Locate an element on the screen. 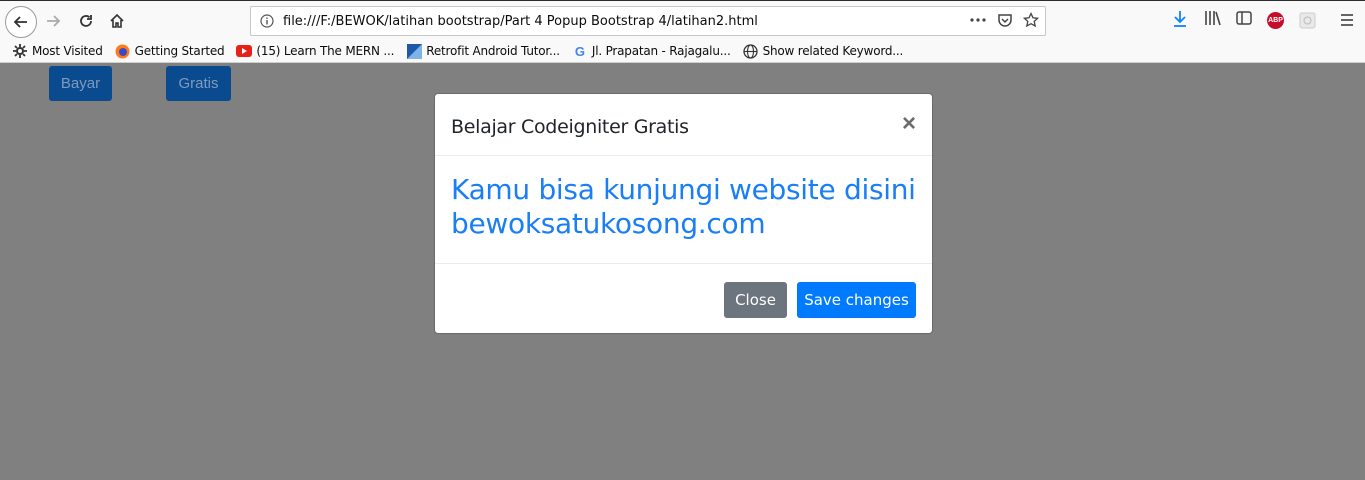 This screenshot has width=1365, height=480. gear-icon is located at coordinates (20, 51).